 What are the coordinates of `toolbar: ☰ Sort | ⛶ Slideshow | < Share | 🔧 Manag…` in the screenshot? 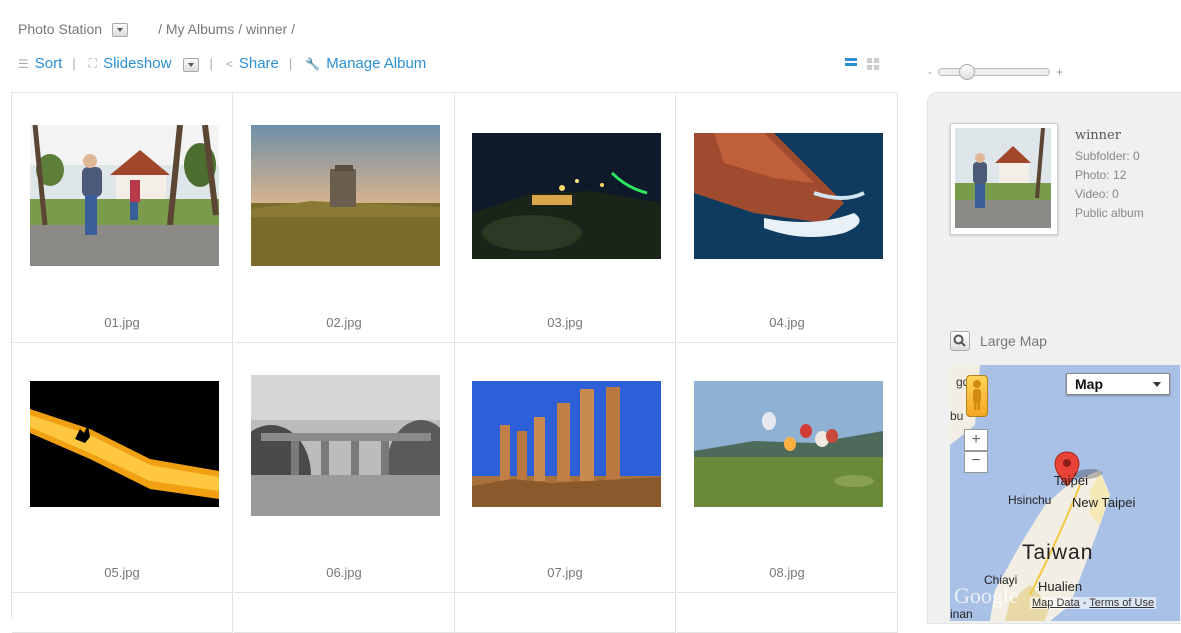 It's located at (222, 63).